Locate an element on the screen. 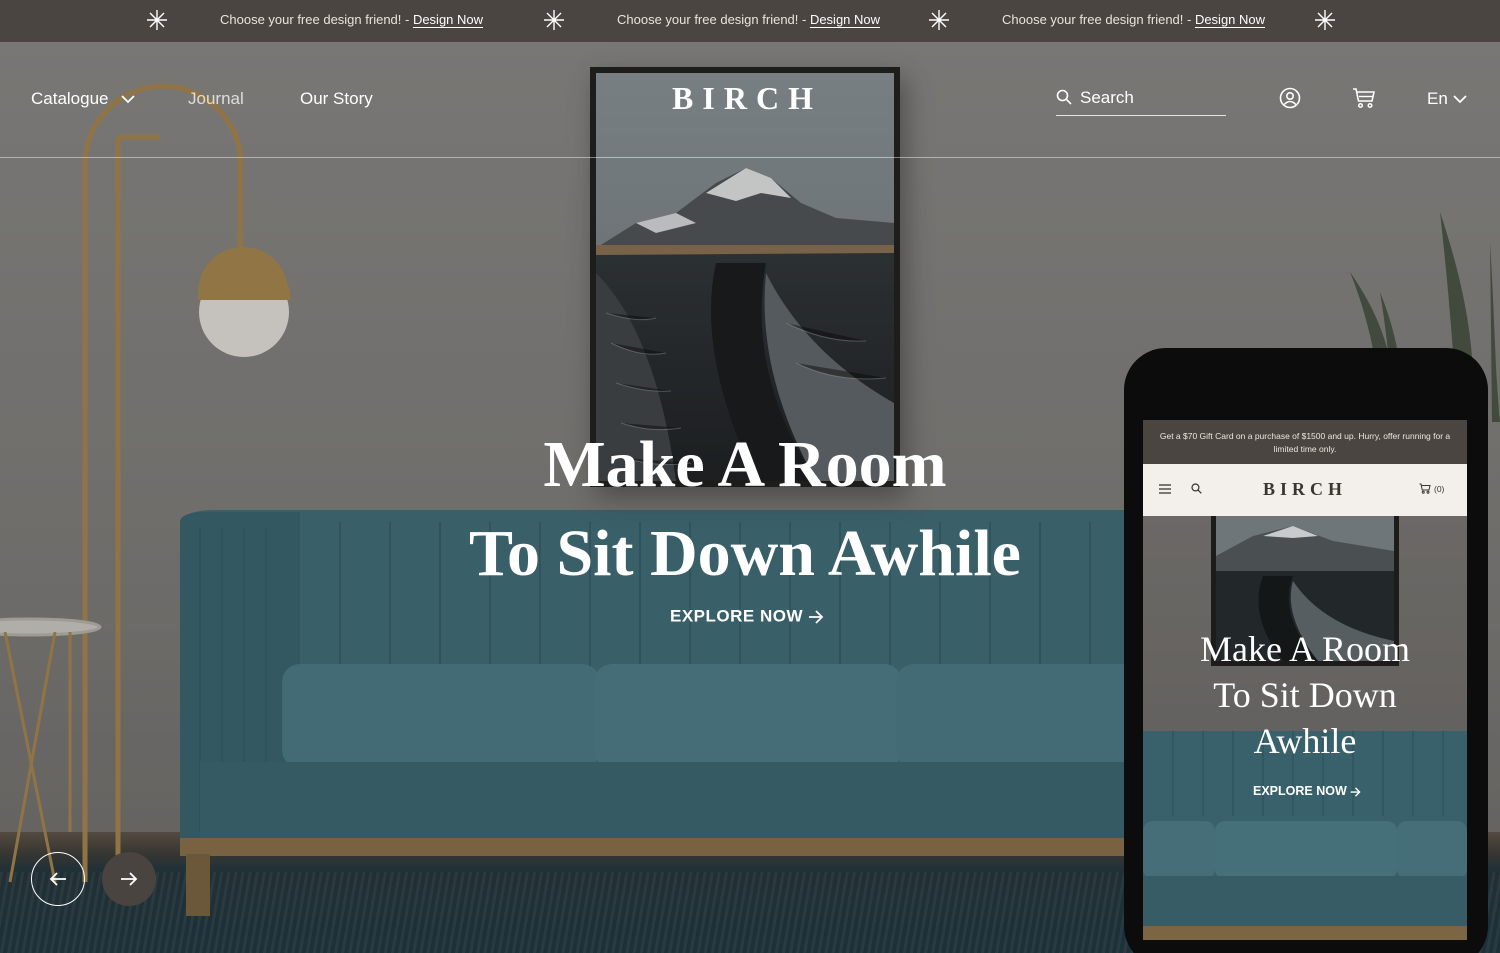  arrow-left-icon is located at coordinates (57, 879).